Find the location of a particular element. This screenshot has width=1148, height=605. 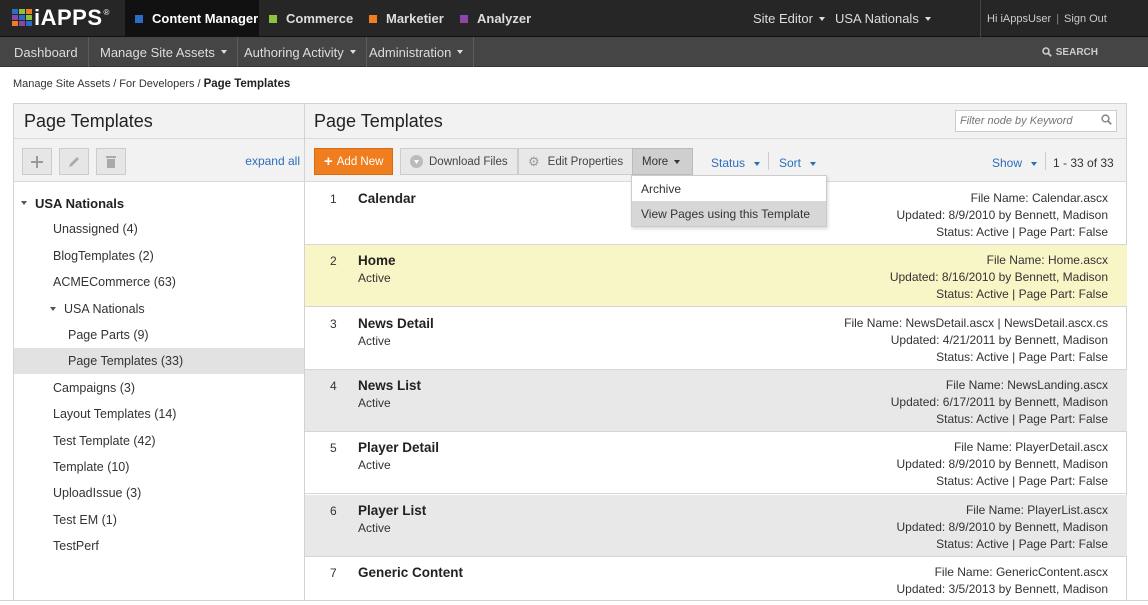

template-name: News Detail is located at coordinates (396, 323).